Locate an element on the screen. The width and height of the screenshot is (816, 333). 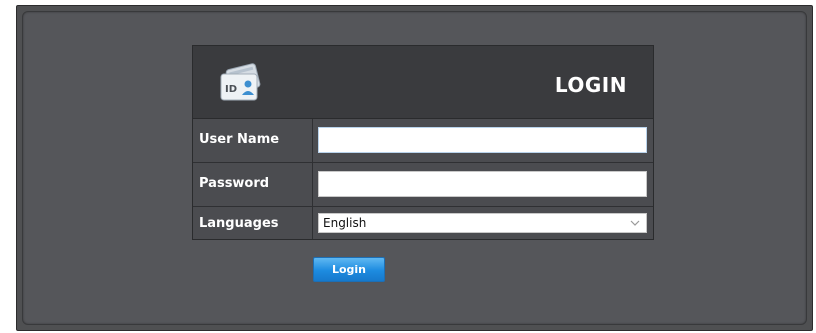
username-label: User Name is located at coordinates (239, 139).